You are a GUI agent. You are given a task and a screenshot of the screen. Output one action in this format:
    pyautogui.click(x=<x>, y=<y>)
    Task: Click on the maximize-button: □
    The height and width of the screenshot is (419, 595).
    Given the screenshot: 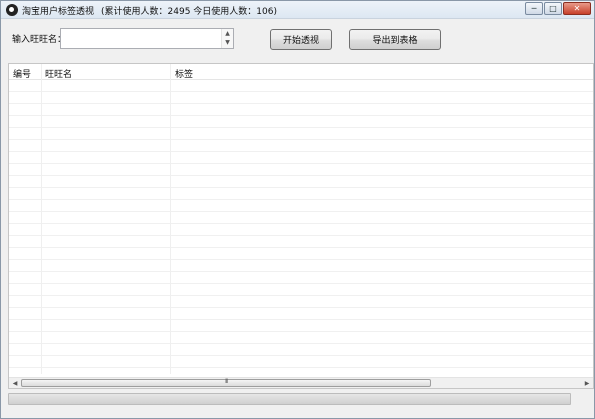 What is the action you would take?
    pyautogui.click(x=553, y=8)
    